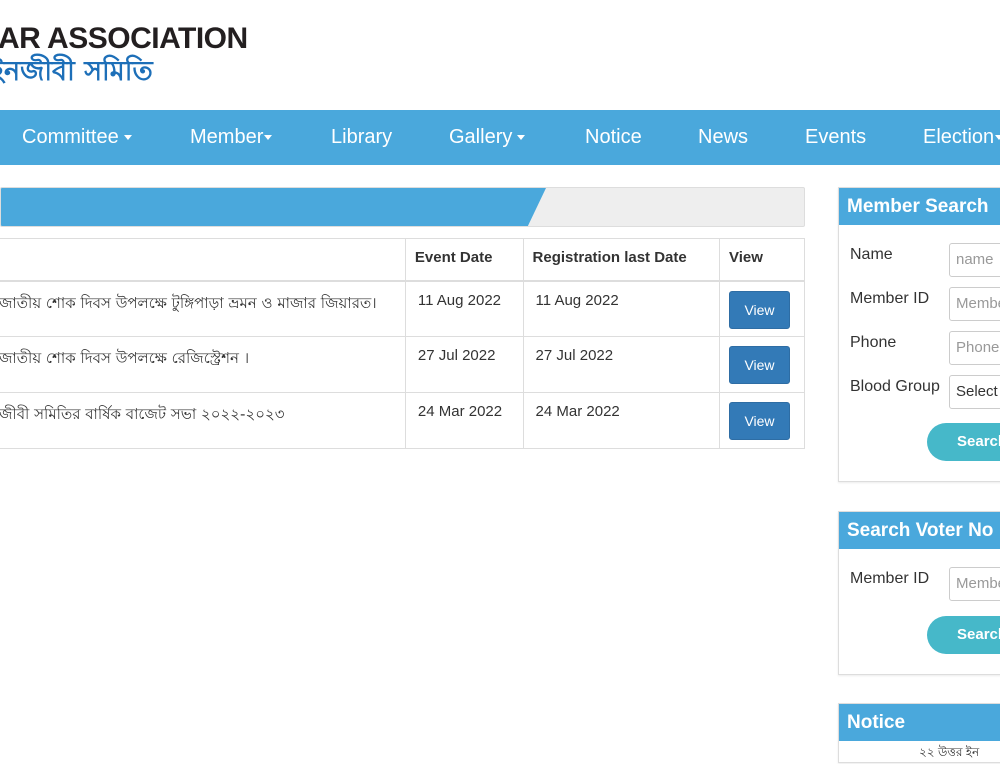  Describe the element at coordinates (873, 342) in the screenshot. I see `phone-label: Phone` at that location.